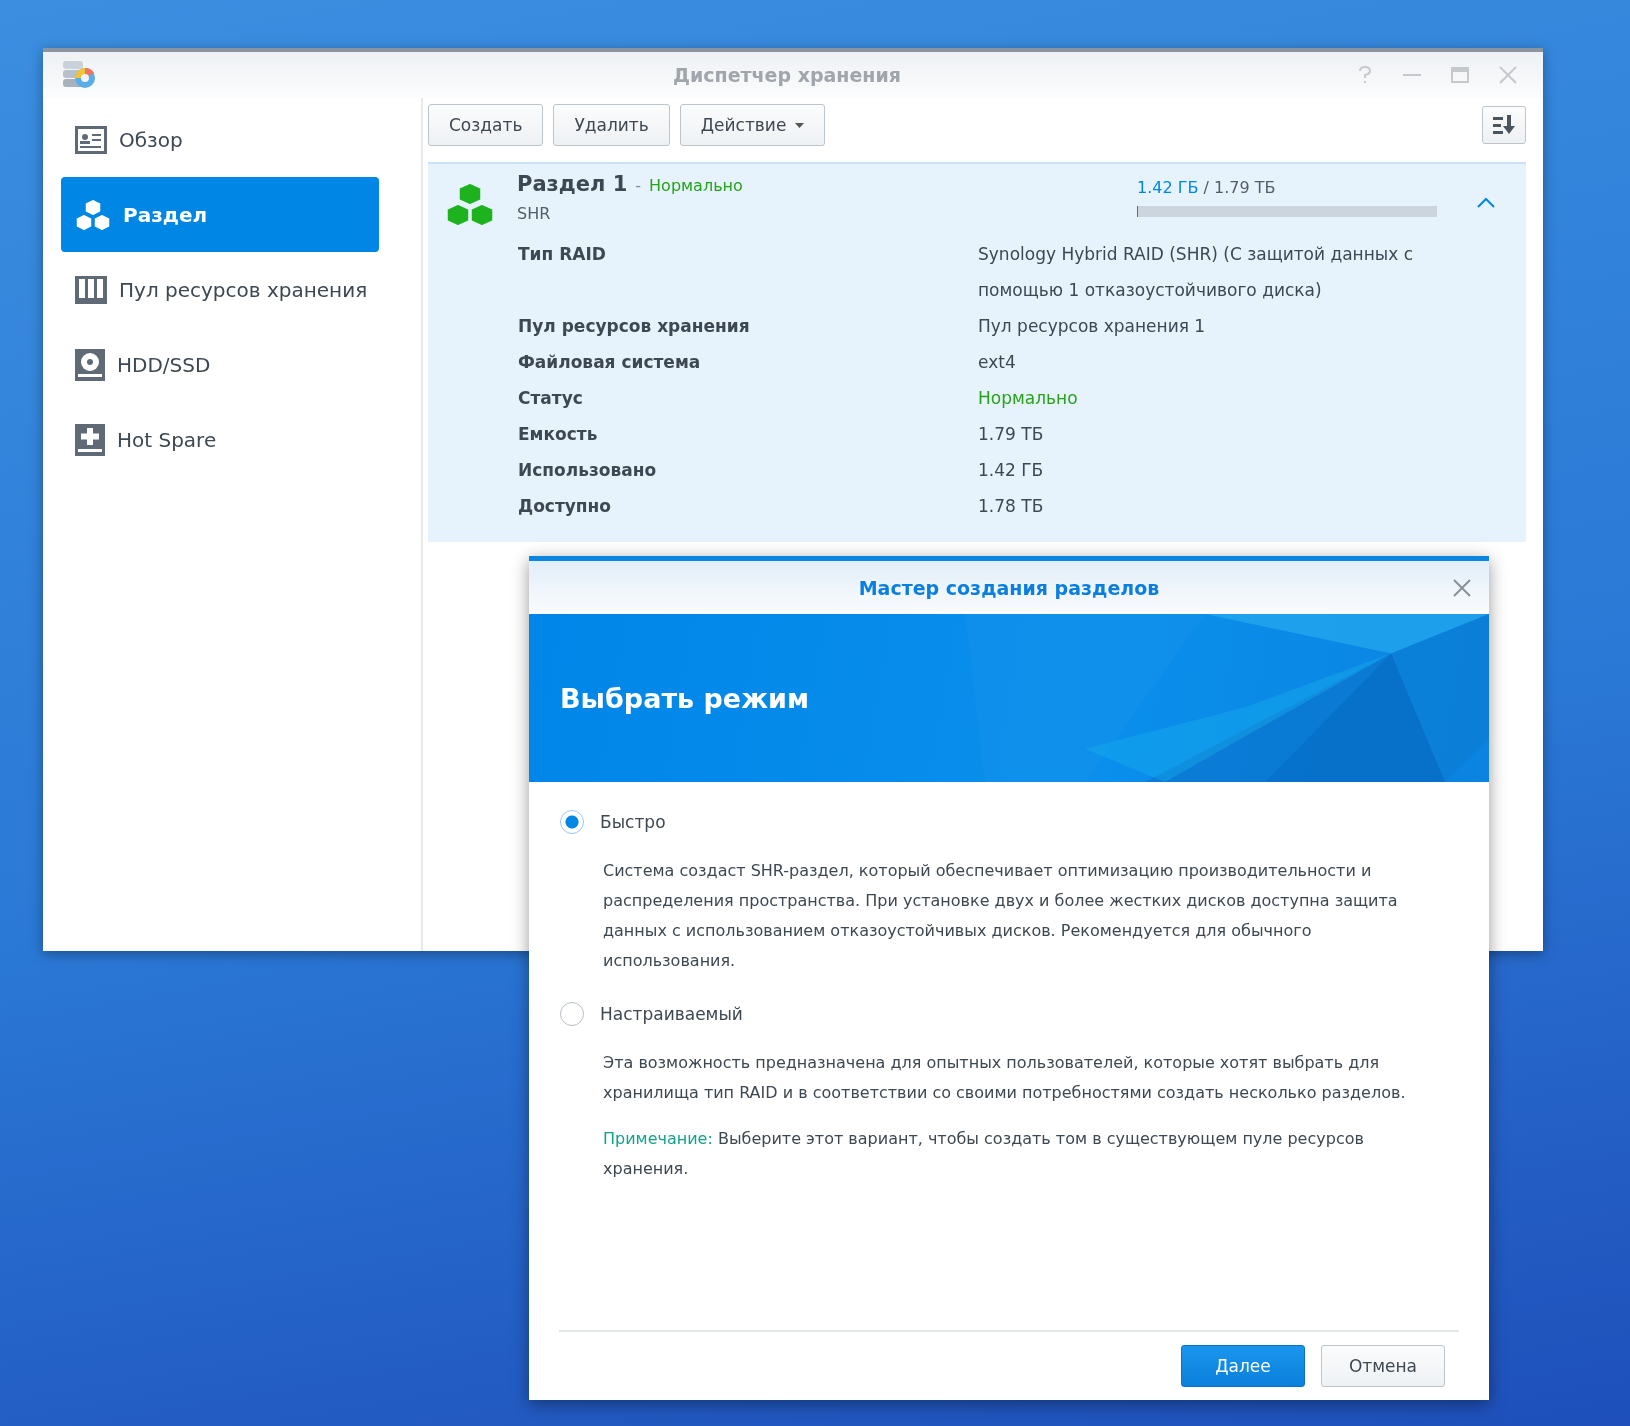 The image size is (1630, 1426). What do you see at coordinates (1239, 187) in the screenshot?
I see `total-capacity: / 1.79 ТБ` at bounding box center [1239, 187].